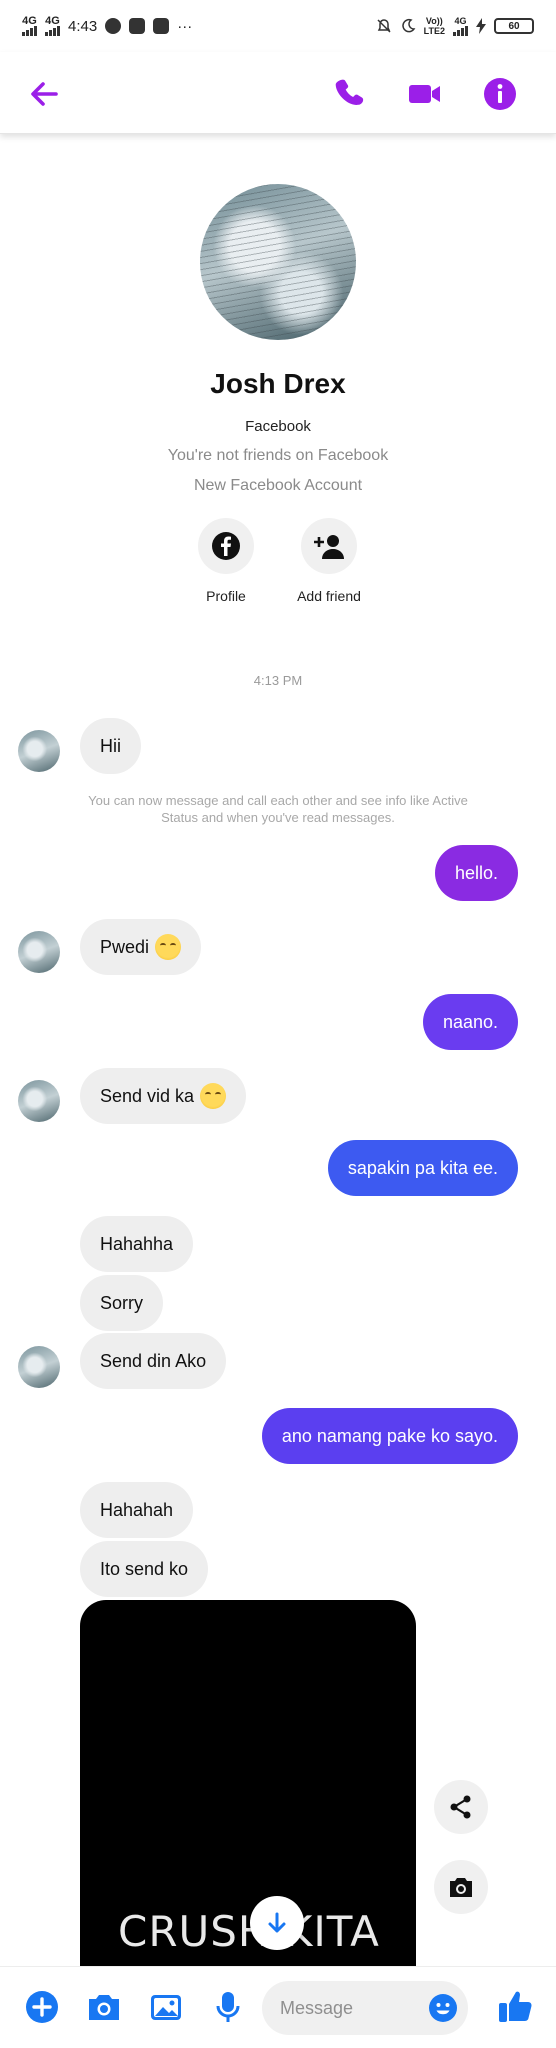  I want to click on share-icon, so click(460, 1807).